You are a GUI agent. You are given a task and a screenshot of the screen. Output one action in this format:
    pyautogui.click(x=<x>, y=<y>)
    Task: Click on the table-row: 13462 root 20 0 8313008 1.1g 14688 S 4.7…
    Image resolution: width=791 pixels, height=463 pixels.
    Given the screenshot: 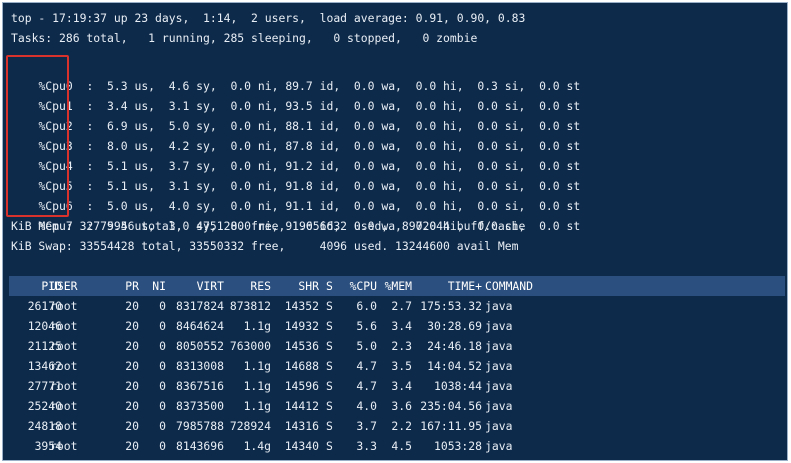 What is the action you would take?
    pyautogui.click(x=397, y=366)
    